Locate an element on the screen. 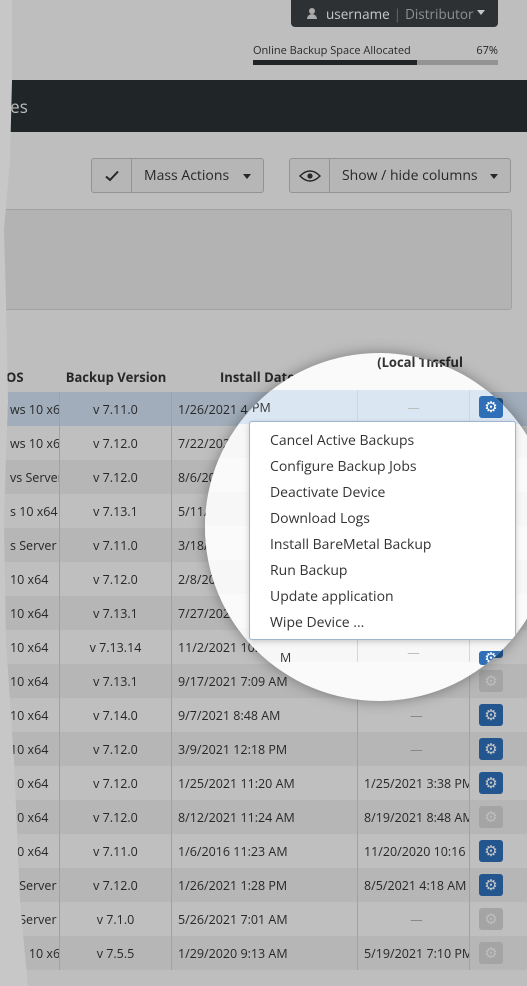 This screenshot has width=527, height=986. install-date-cell: 1/25/2021 11:20 AM is located at coordinates (265, 783).